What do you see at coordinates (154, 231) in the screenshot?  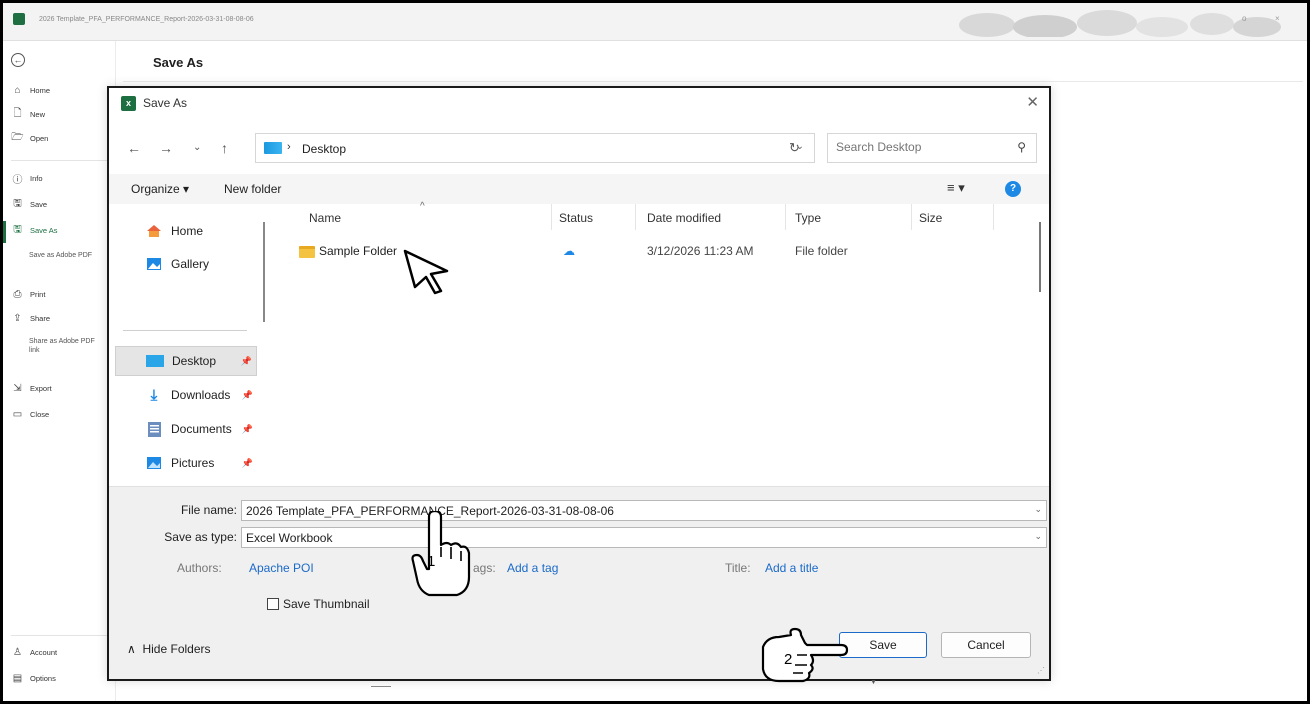 I see `home-icon` at bounding box center [154, 231].